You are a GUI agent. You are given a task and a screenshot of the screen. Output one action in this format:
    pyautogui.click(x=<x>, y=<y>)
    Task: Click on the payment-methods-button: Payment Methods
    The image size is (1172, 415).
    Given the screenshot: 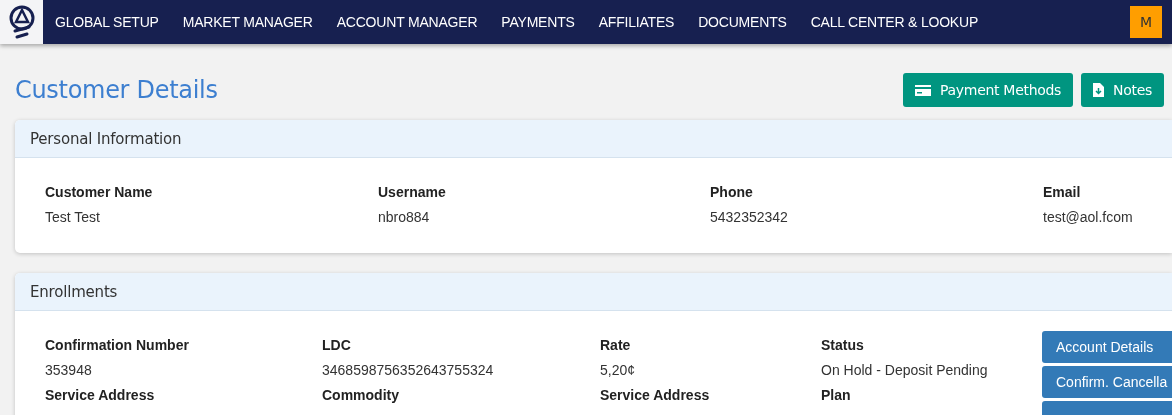 What is the action you would take?
    pyautogui.click(x=988, y=89)
    